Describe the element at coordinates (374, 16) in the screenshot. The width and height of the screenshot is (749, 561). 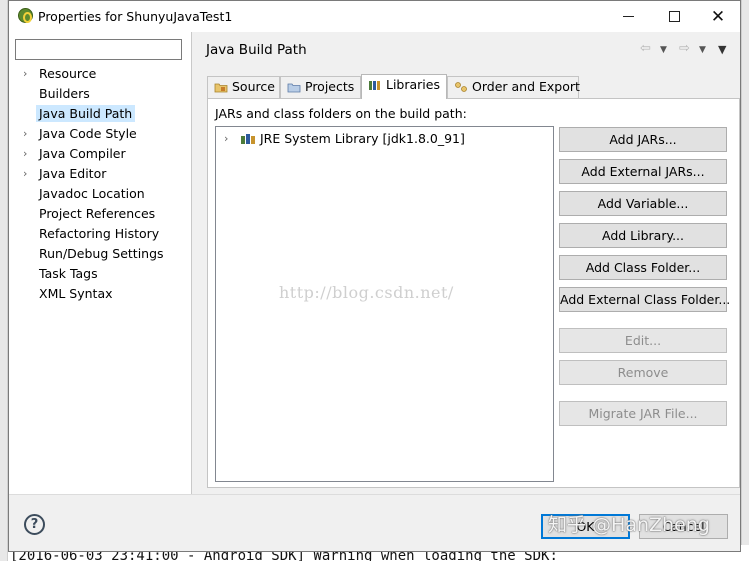
I see `title-bar: Properties for ShunyuJavaTest1 ✕` at that location.